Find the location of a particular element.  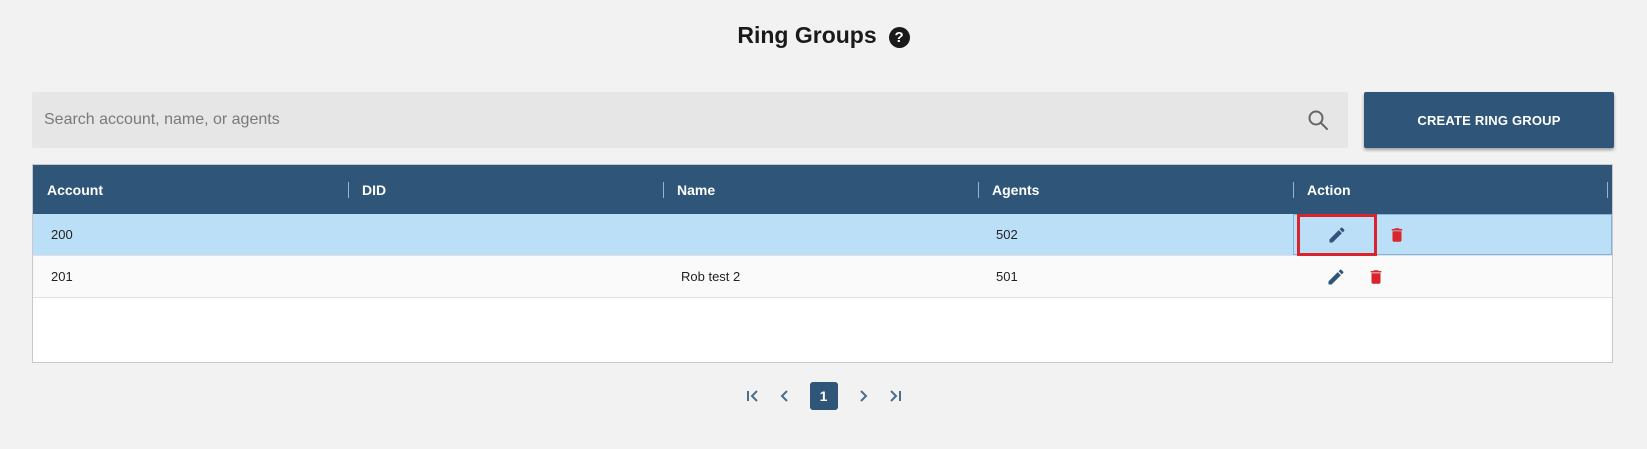

cell-agents: 501 is located at coordinates (1007, 276).